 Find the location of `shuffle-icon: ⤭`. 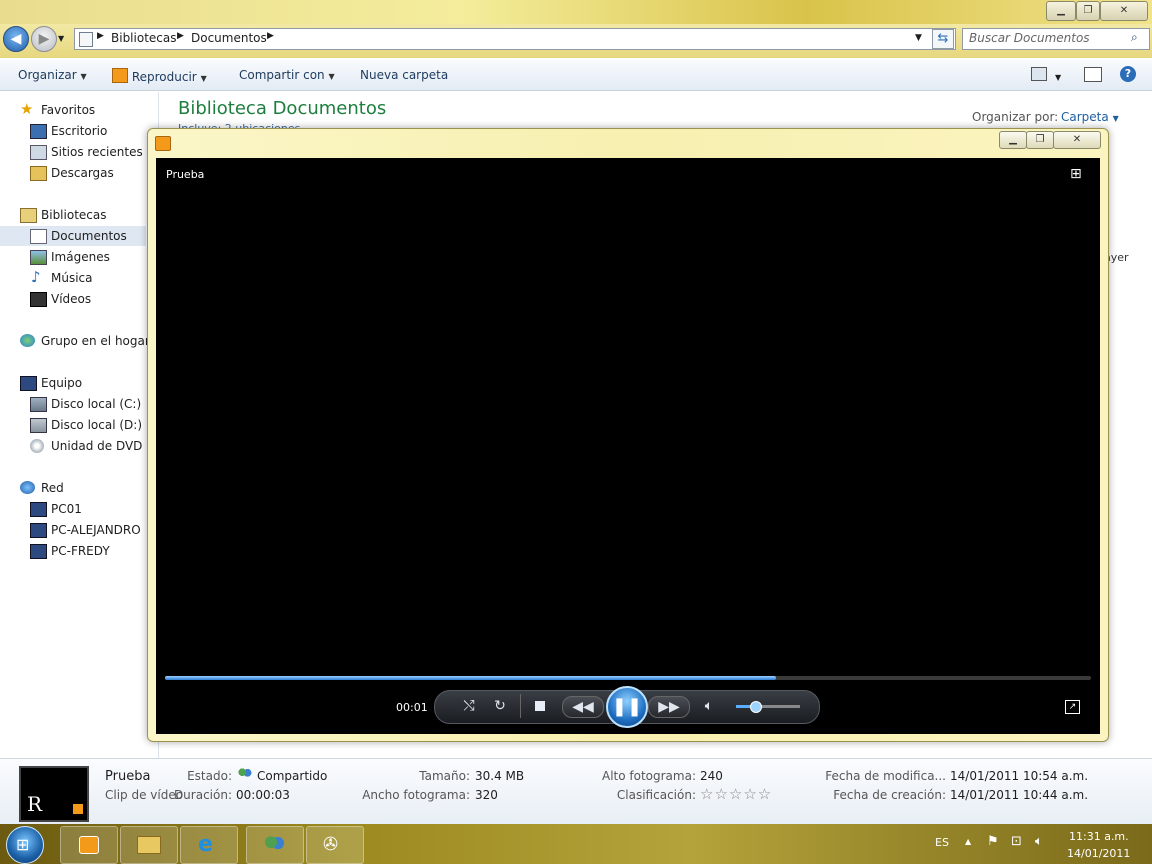

shuffle-icon: ⤭ is located at coordinates (469, 706).